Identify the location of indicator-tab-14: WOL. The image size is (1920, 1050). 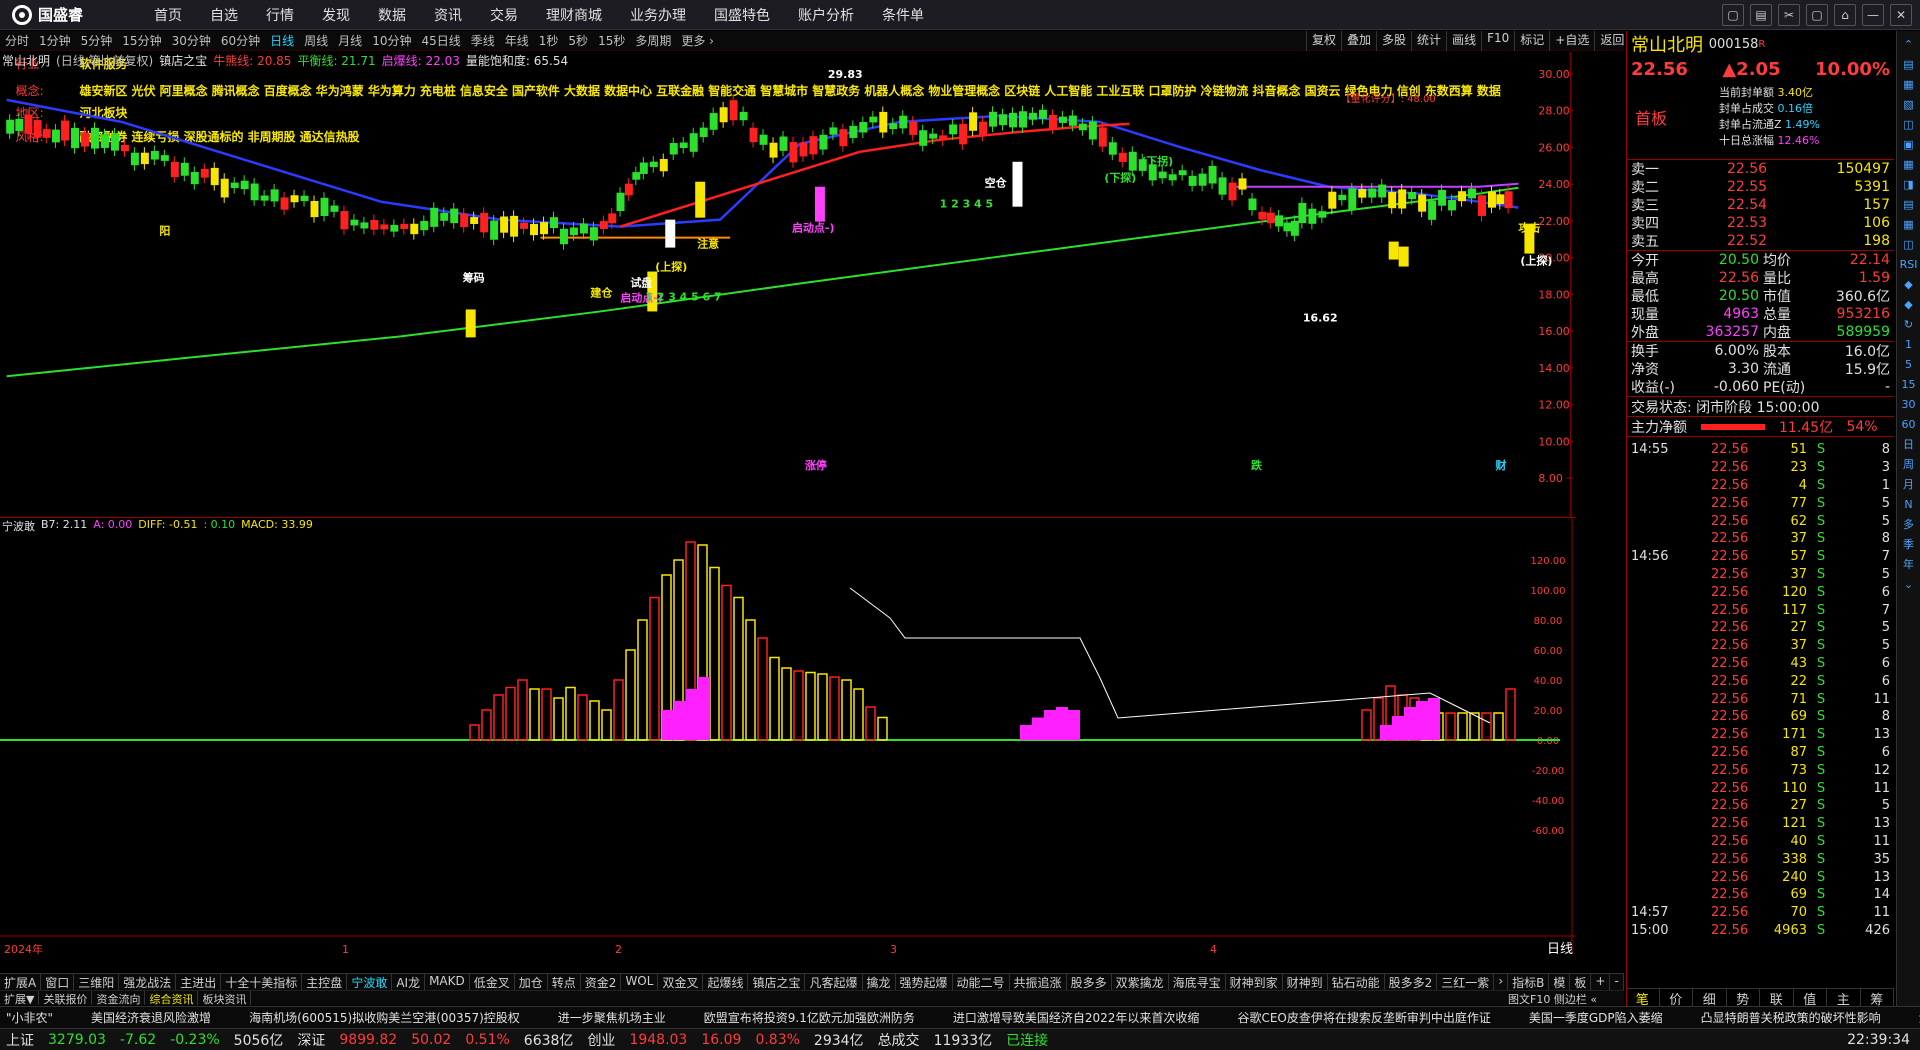
(640, 982).